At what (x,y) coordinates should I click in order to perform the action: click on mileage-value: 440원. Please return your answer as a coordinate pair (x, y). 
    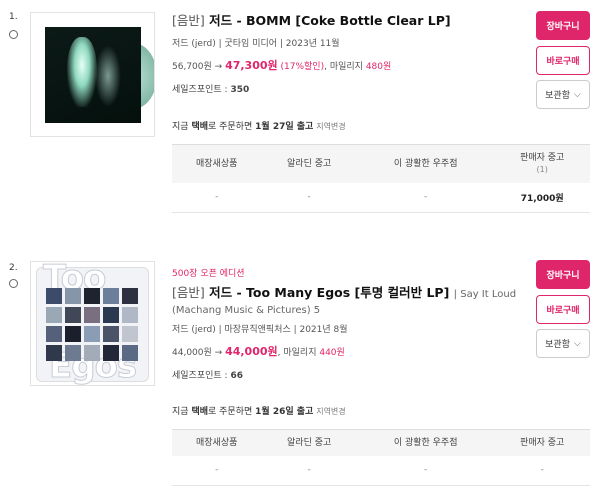
    Looking at the image, I should click on (332, 353).